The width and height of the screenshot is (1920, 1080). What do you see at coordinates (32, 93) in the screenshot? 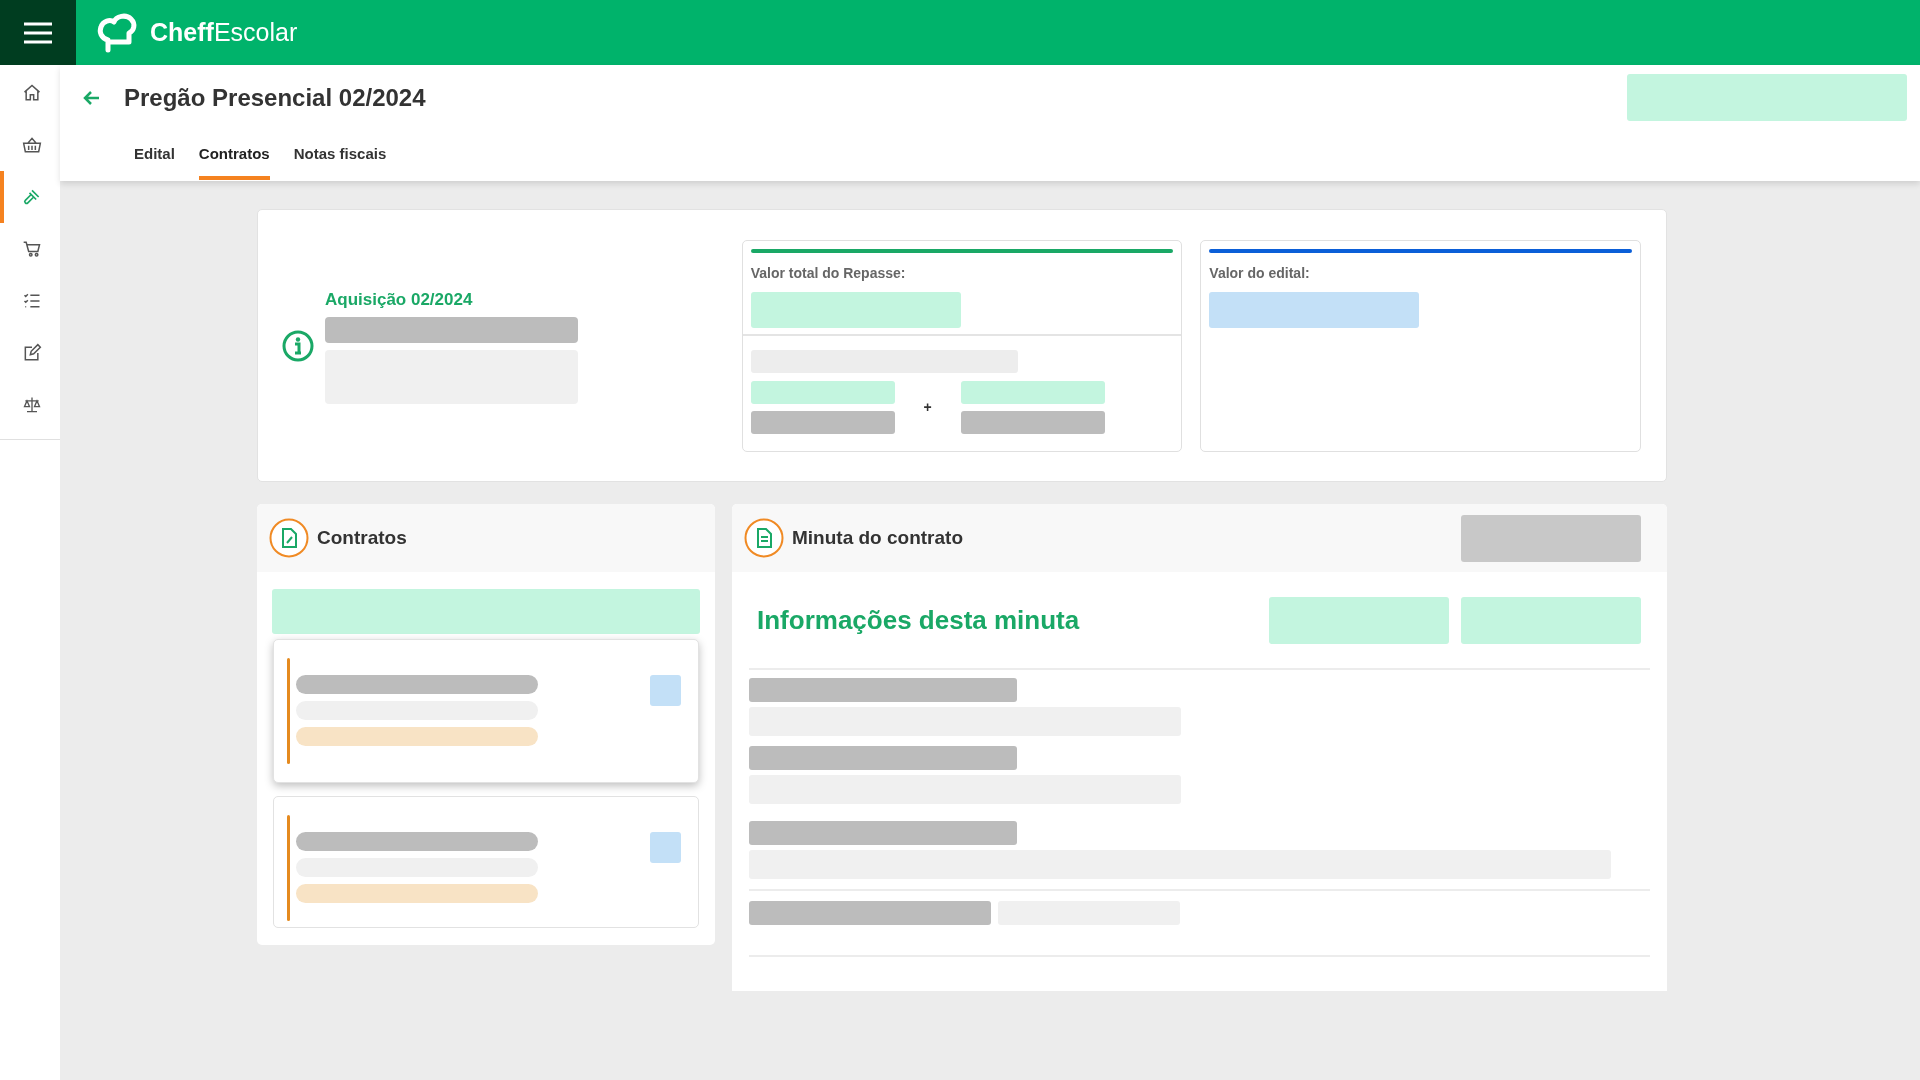
I see `home-icon` at bounding box center [32, 93].